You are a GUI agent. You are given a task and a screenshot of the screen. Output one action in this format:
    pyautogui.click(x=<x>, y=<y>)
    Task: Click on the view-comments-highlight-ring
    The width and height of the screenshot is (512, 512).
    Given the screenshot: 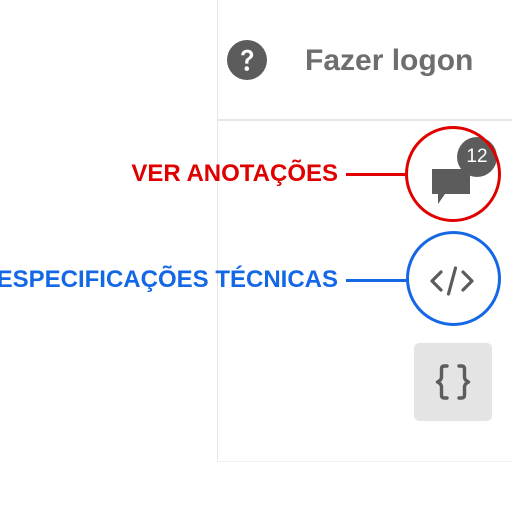 What is the action you would take?
    pyautogui.click(x=453, y=174)
    